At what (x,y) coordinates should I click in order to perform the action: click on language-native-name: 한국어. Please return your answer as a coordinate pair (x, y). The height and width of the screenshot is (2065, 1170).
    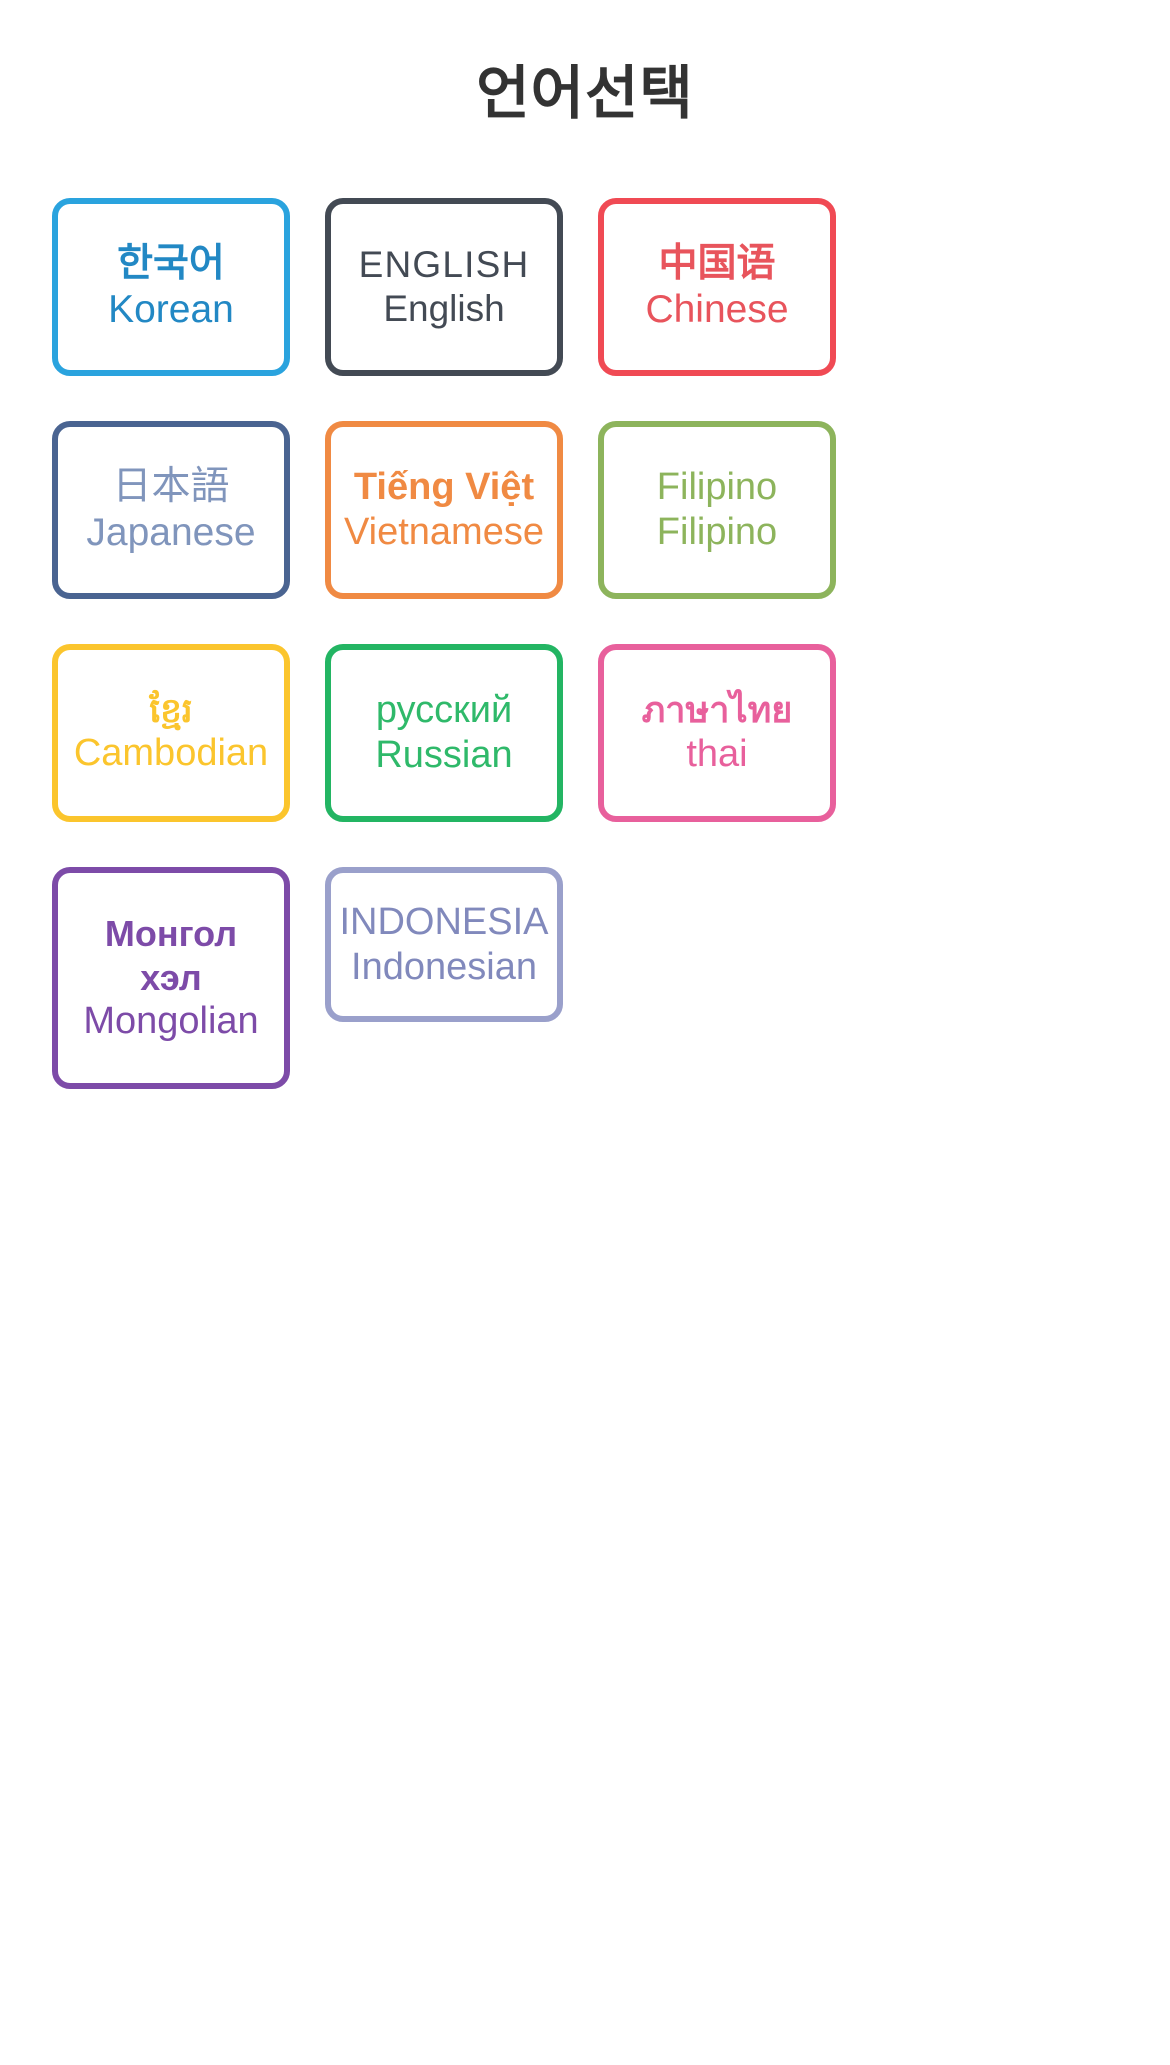
    Looking at the image, I should click on (171, 263).